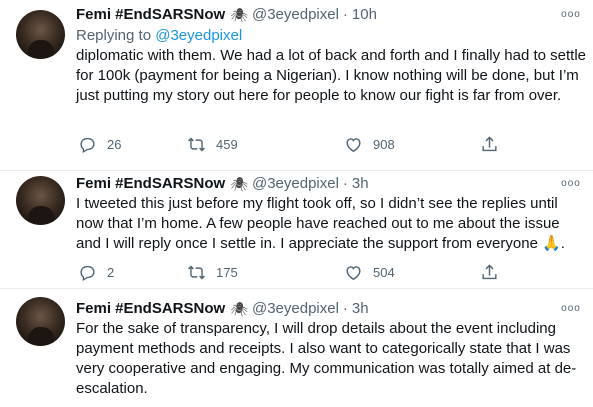  What do you see at coordinates (369, 272) in the screenshot?
I see `like-button: 504` at bounding box center [369, 272].